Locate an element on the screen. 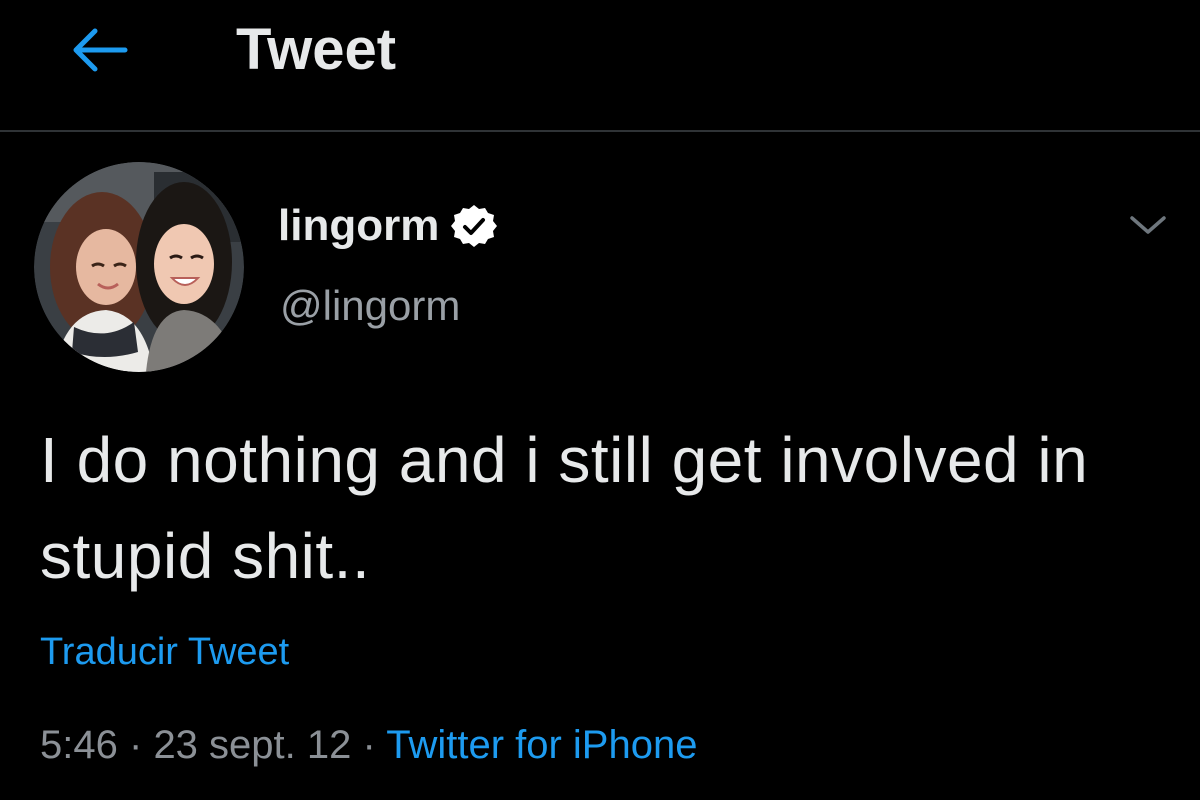 The image size is (1200, 800). arrow-left-icon is located at coordinates (100, 50).